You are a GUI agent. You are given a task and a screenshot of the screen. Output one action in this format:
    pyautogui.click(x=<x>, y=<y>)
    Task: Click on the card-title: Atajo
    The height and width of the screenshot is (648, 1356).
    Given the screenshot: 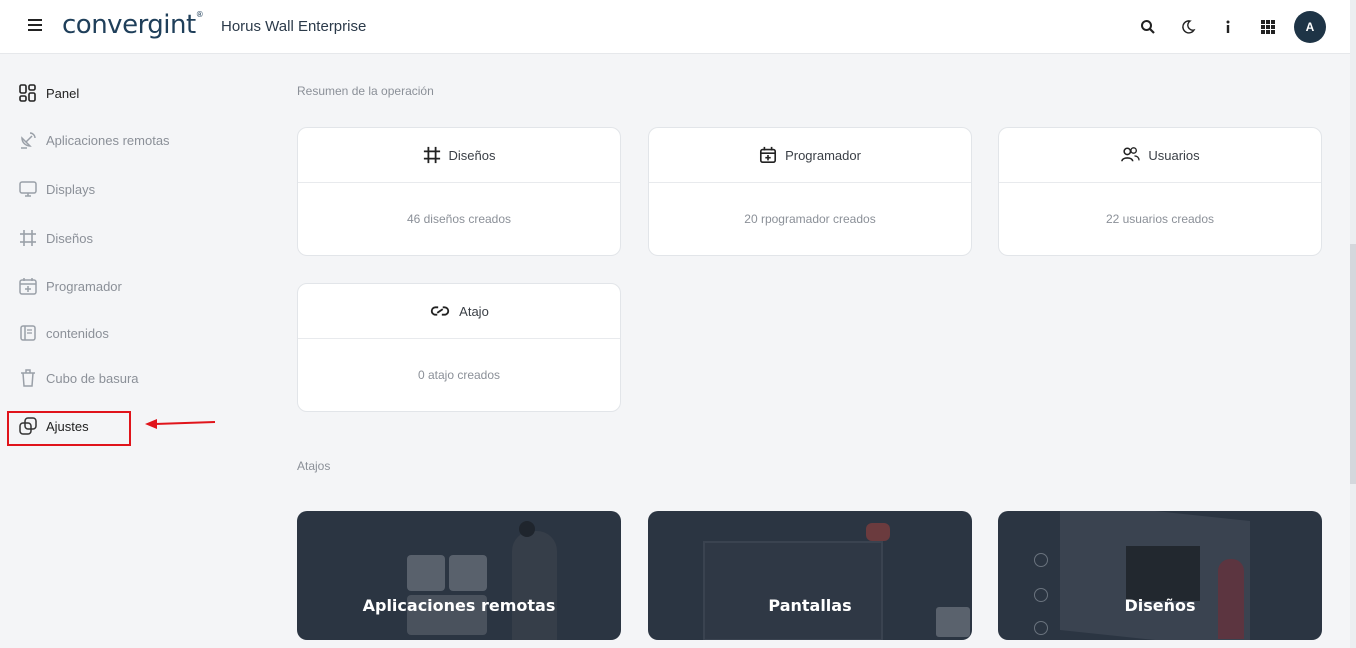 What is the action you would take?
    pyautogui.click(x=474, y=311)
    